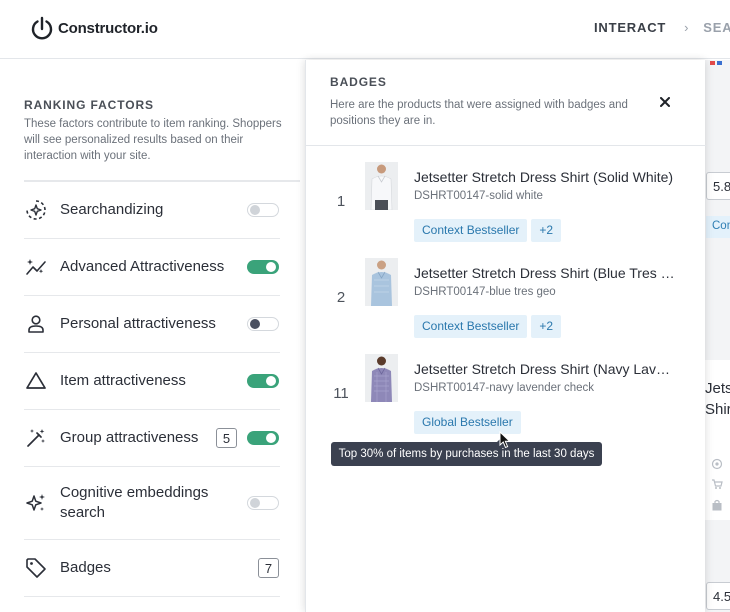  I want to click on factor-row-advanced-attractiveness: Advanced Attractiveness, so click(152, 267).